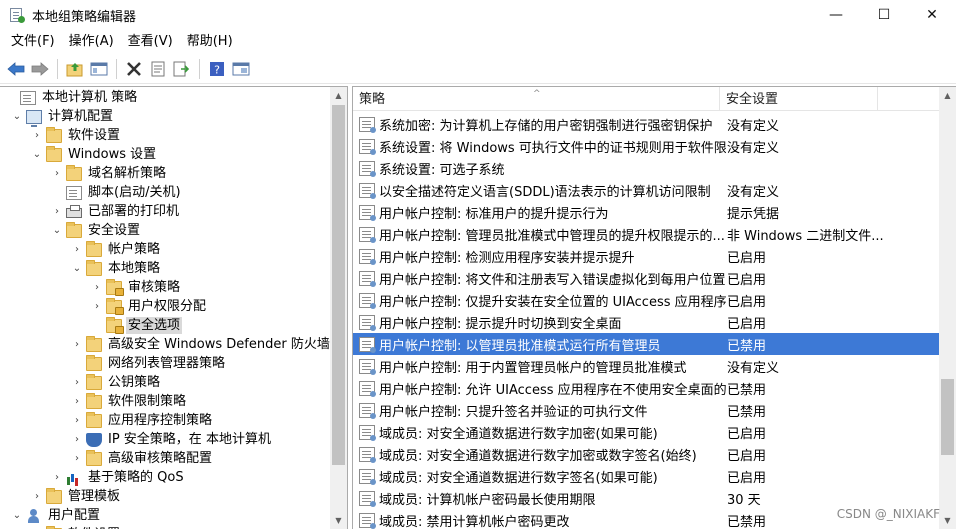  I want to click on security-setting-value: 没有定义, so click(753, 148).